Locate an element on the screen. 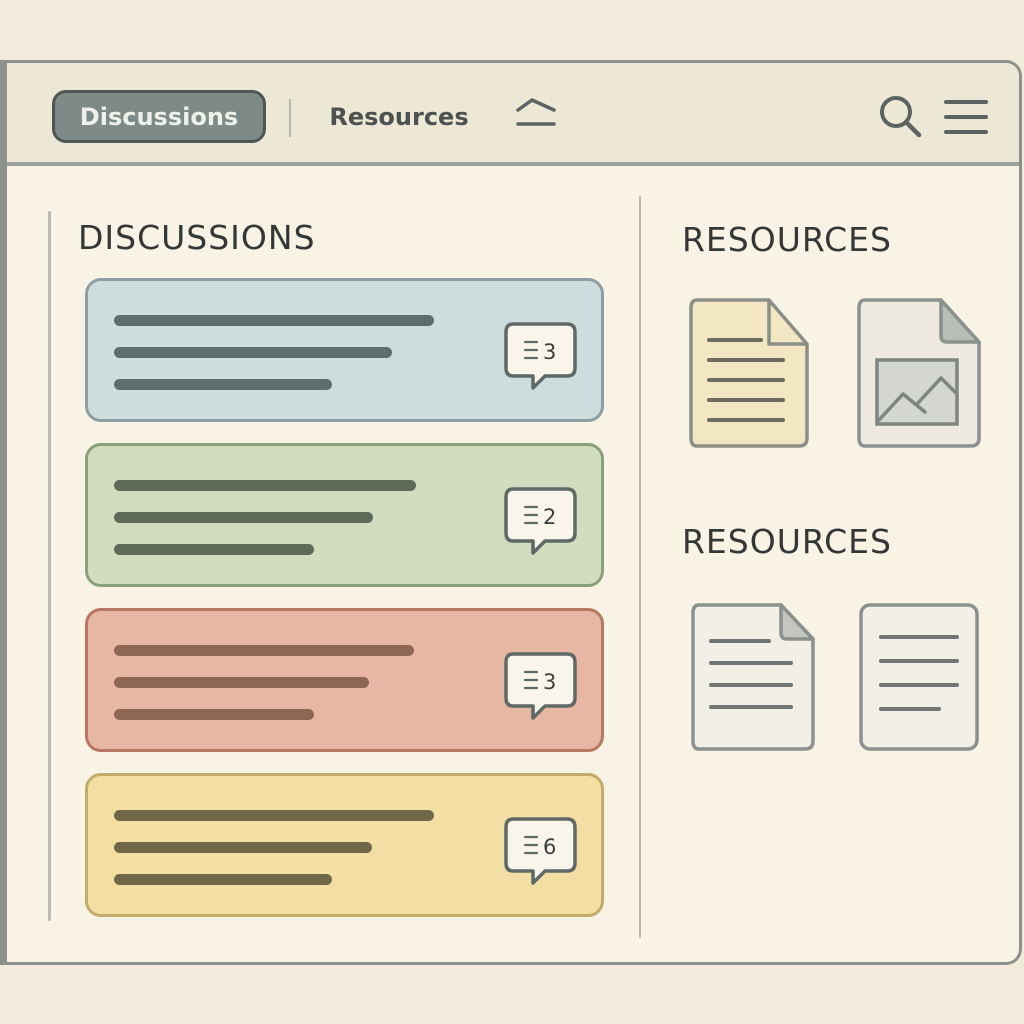 The image size is (1024, 1024). discussions-title: DISCUSSIONS is located at coordinates (197, 237).